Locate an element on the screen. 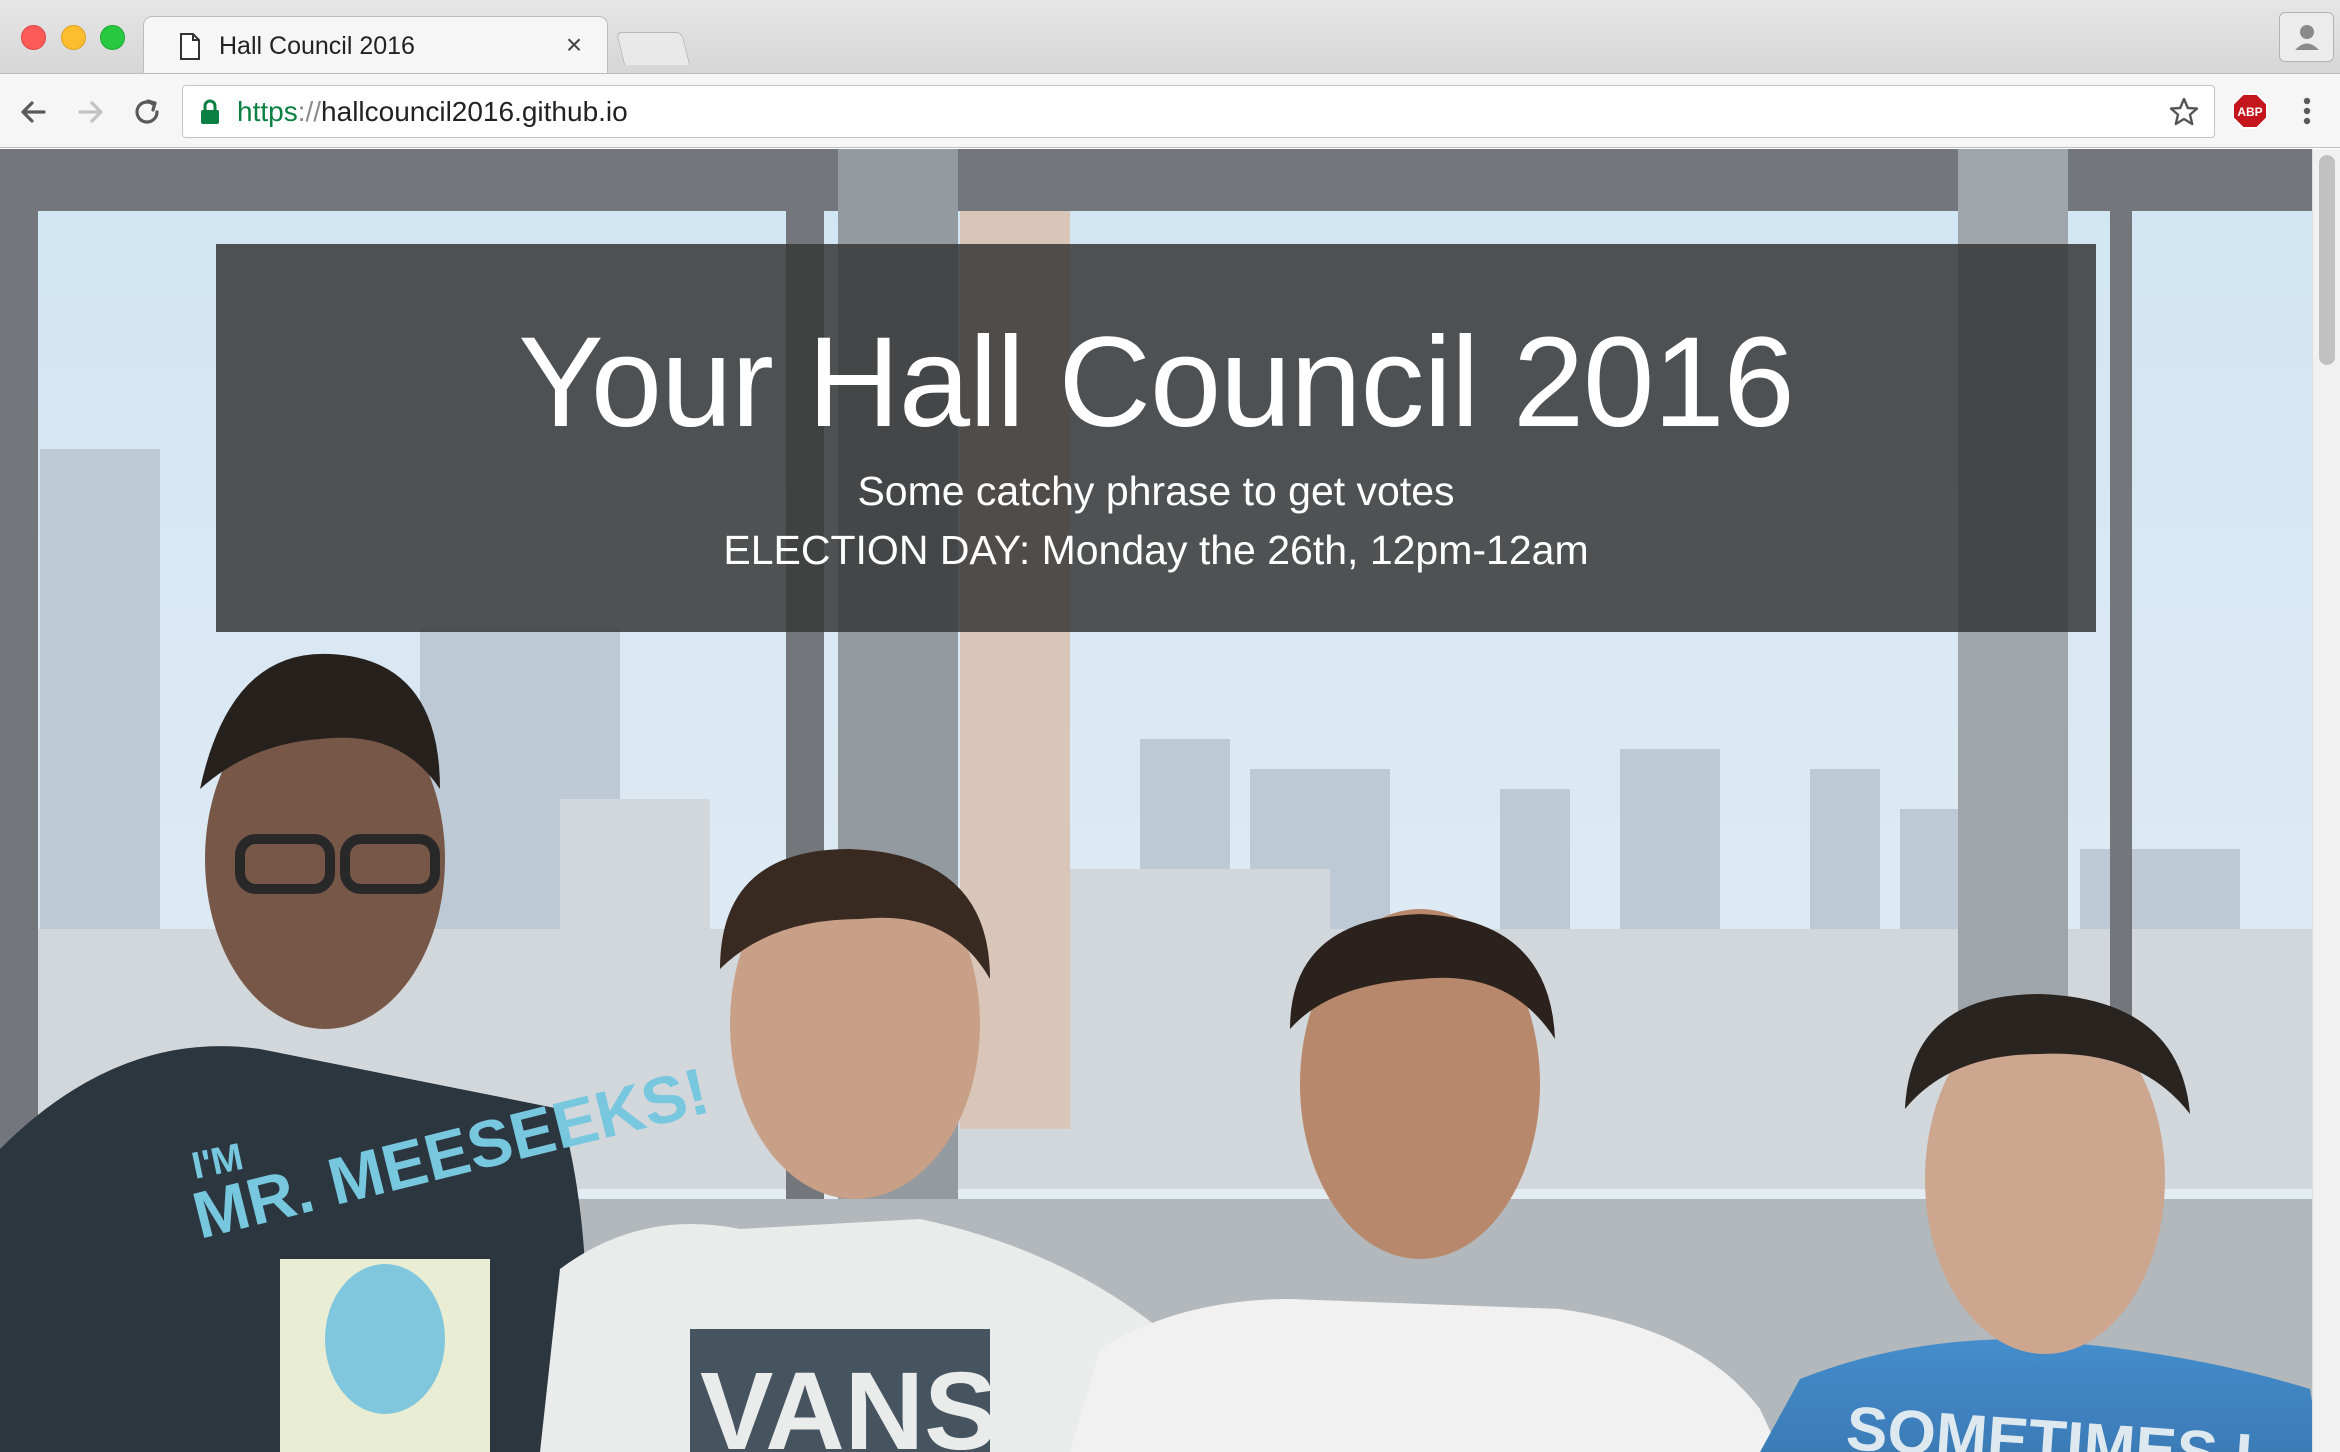 The height and width of the screenshot is (1452, 2340). person-icon is located at coordinates (2307, 37).